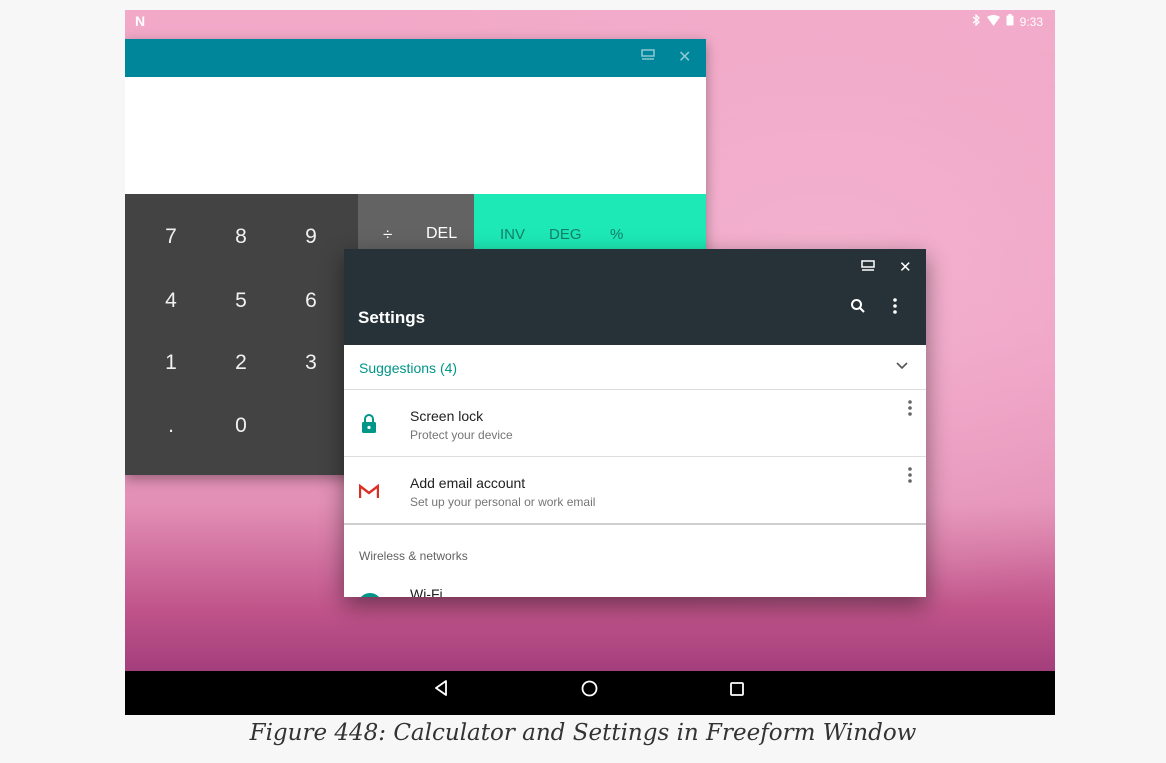  I want to click on key-delete: DEL, so click(441, 234).